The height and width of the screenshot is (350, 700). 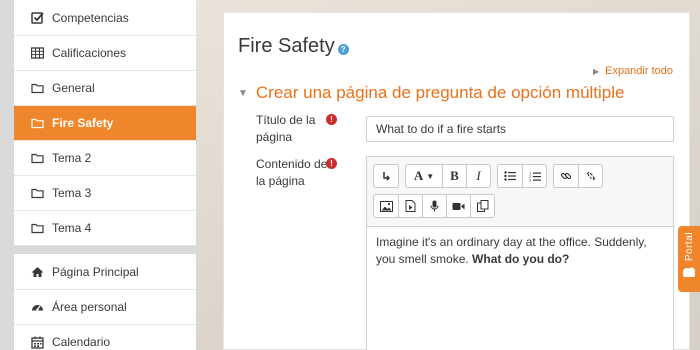 What do you see at coordinates (37, 307) in the screenshot?
I see `dashboard-icon` at bounding box center [37, 307].